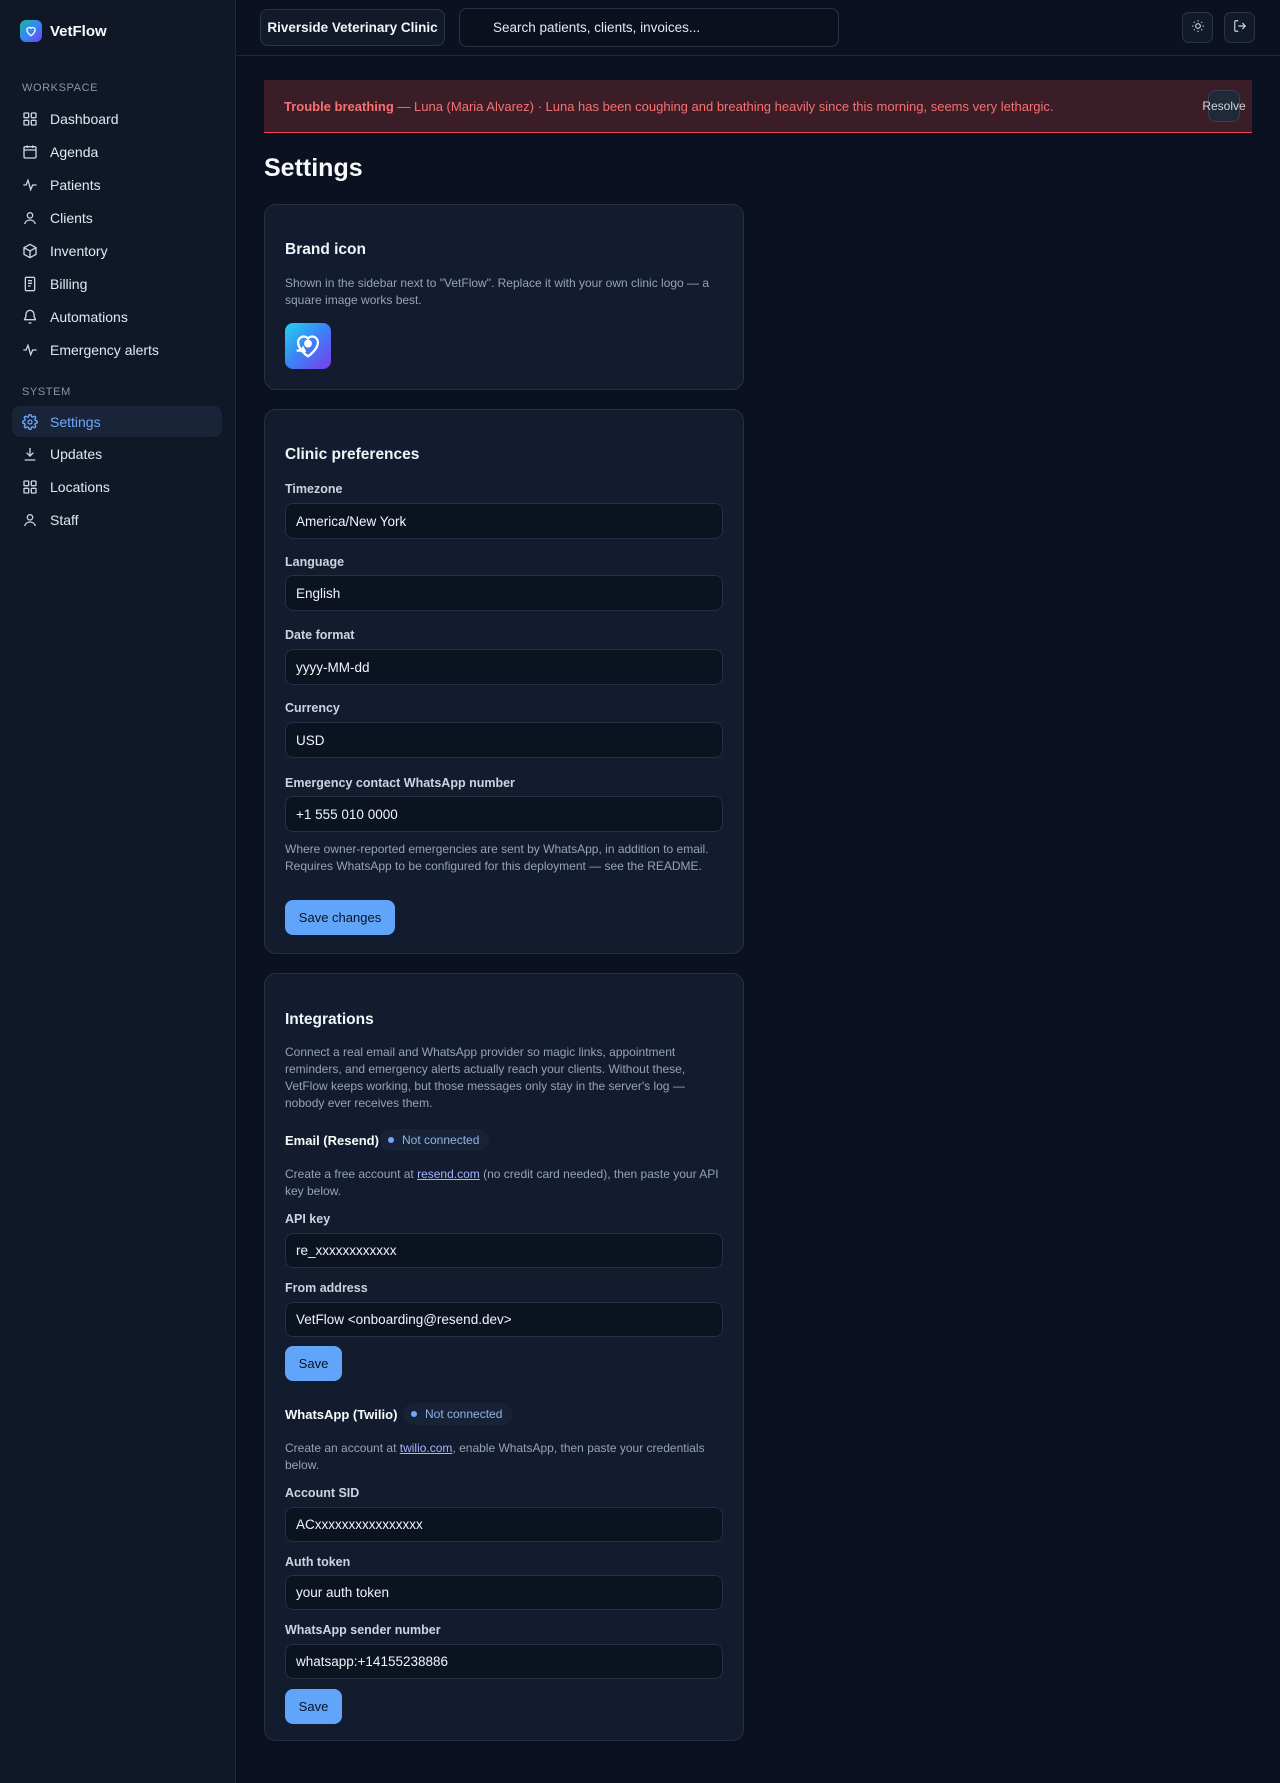 Image resolution: width=1280 pixels, height=1783 pixels. Describe the element at coordinates (117, 184) in the screenshot. I see `sidebar-item-patients: Patients` at that location.